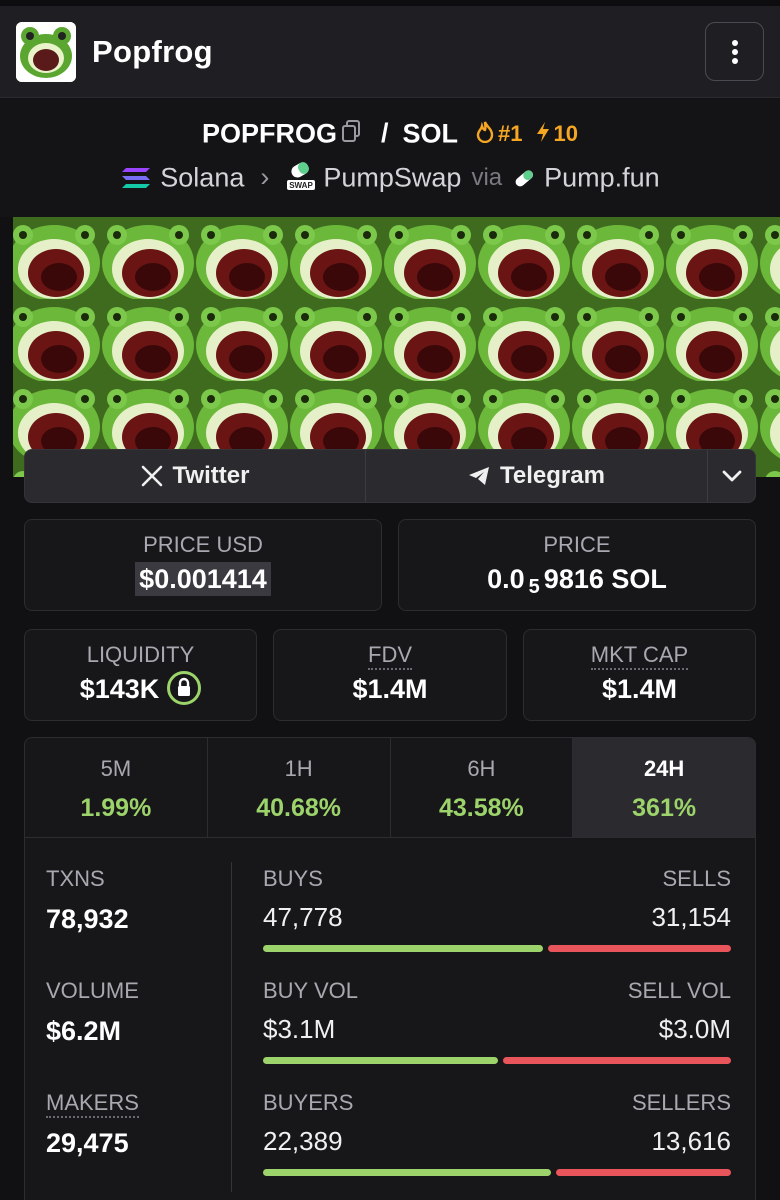 This screenshot has height=1200, width=780. I want to click on price-usd-value: $0.001414, so click(203, 579).